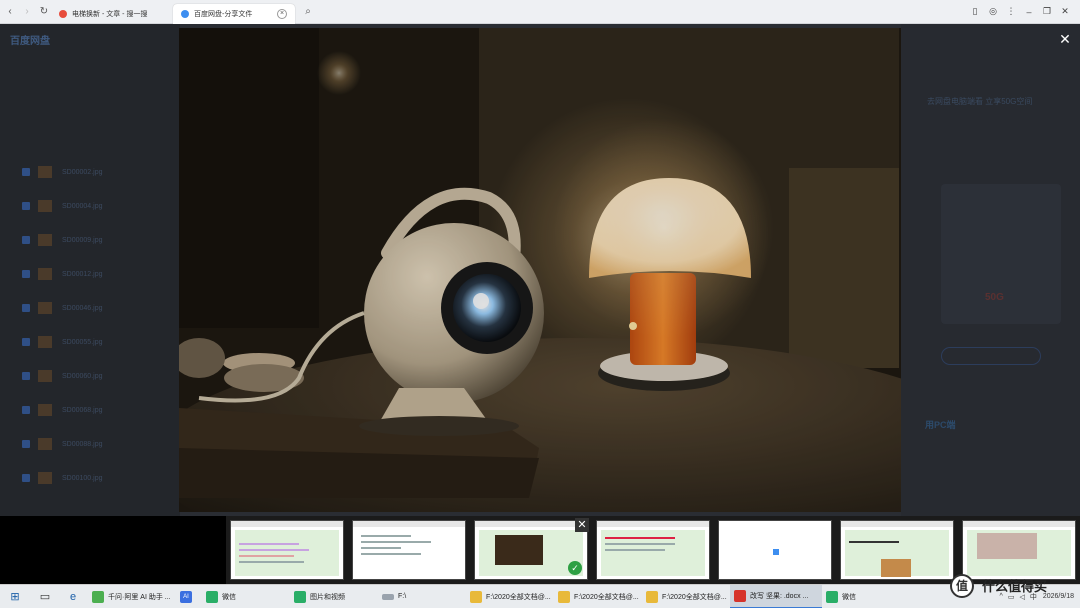  What do you see at coordinates (82, 240) in the screenshot?
I see `file-name: SD00009.jpg` at bounding box center [82, 240].